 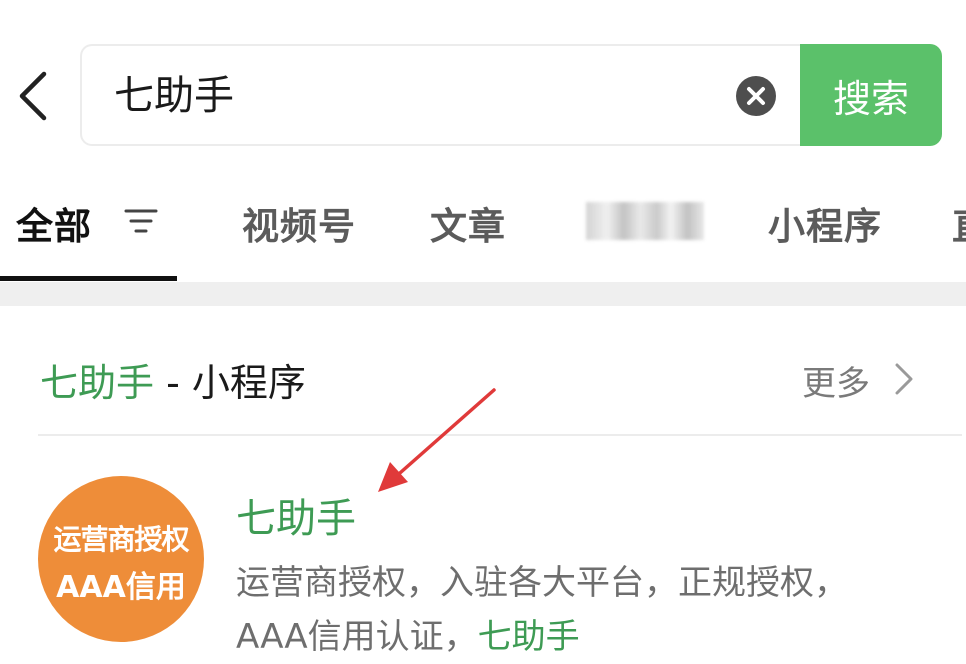 What do you see at coordinates (121, 587) in the screenshot?
I see `logo-text-line2: AAA信用` at bounding box center [121, 587].